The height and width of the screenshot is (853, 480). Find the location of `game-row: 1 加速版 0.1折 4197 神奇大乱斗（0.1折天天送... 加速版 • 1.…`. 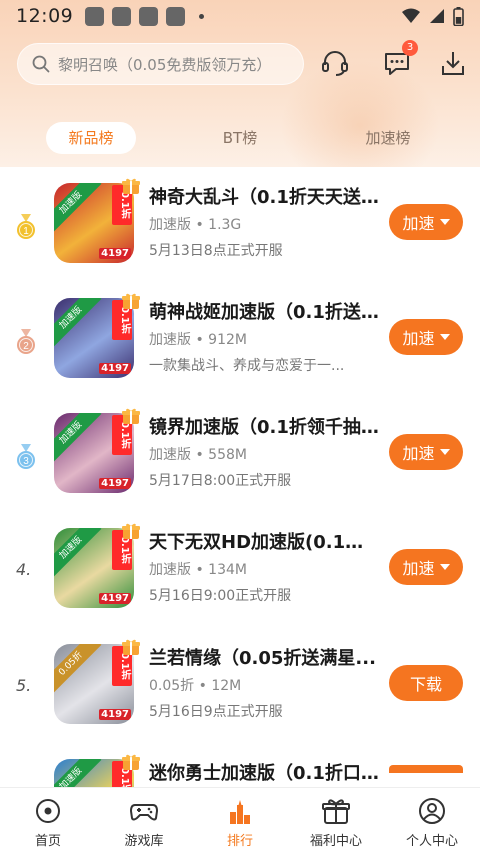

game-row: 1 加速版 0.1折 4197 神奇大乱斗（0.1折天天送... 加速版 • 1.… is located at coordinates (240, 224).